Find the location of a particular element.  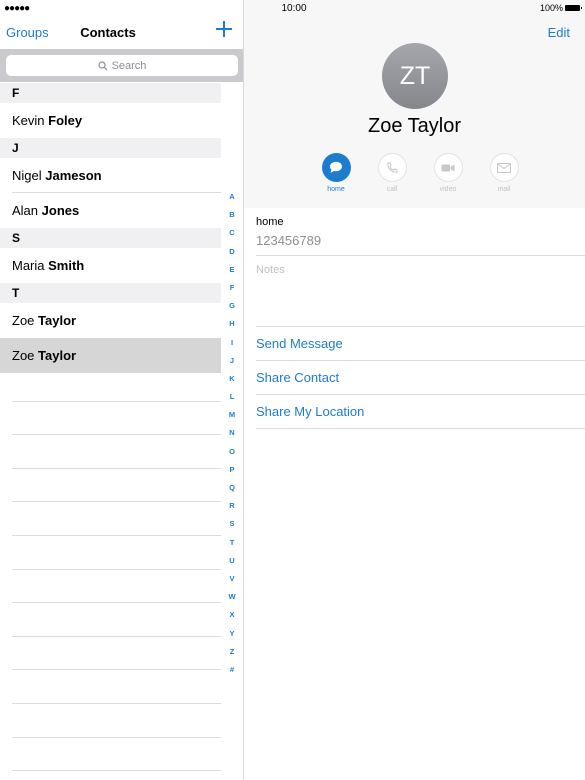

search-bar: Search is located at coordinates (121, 65).